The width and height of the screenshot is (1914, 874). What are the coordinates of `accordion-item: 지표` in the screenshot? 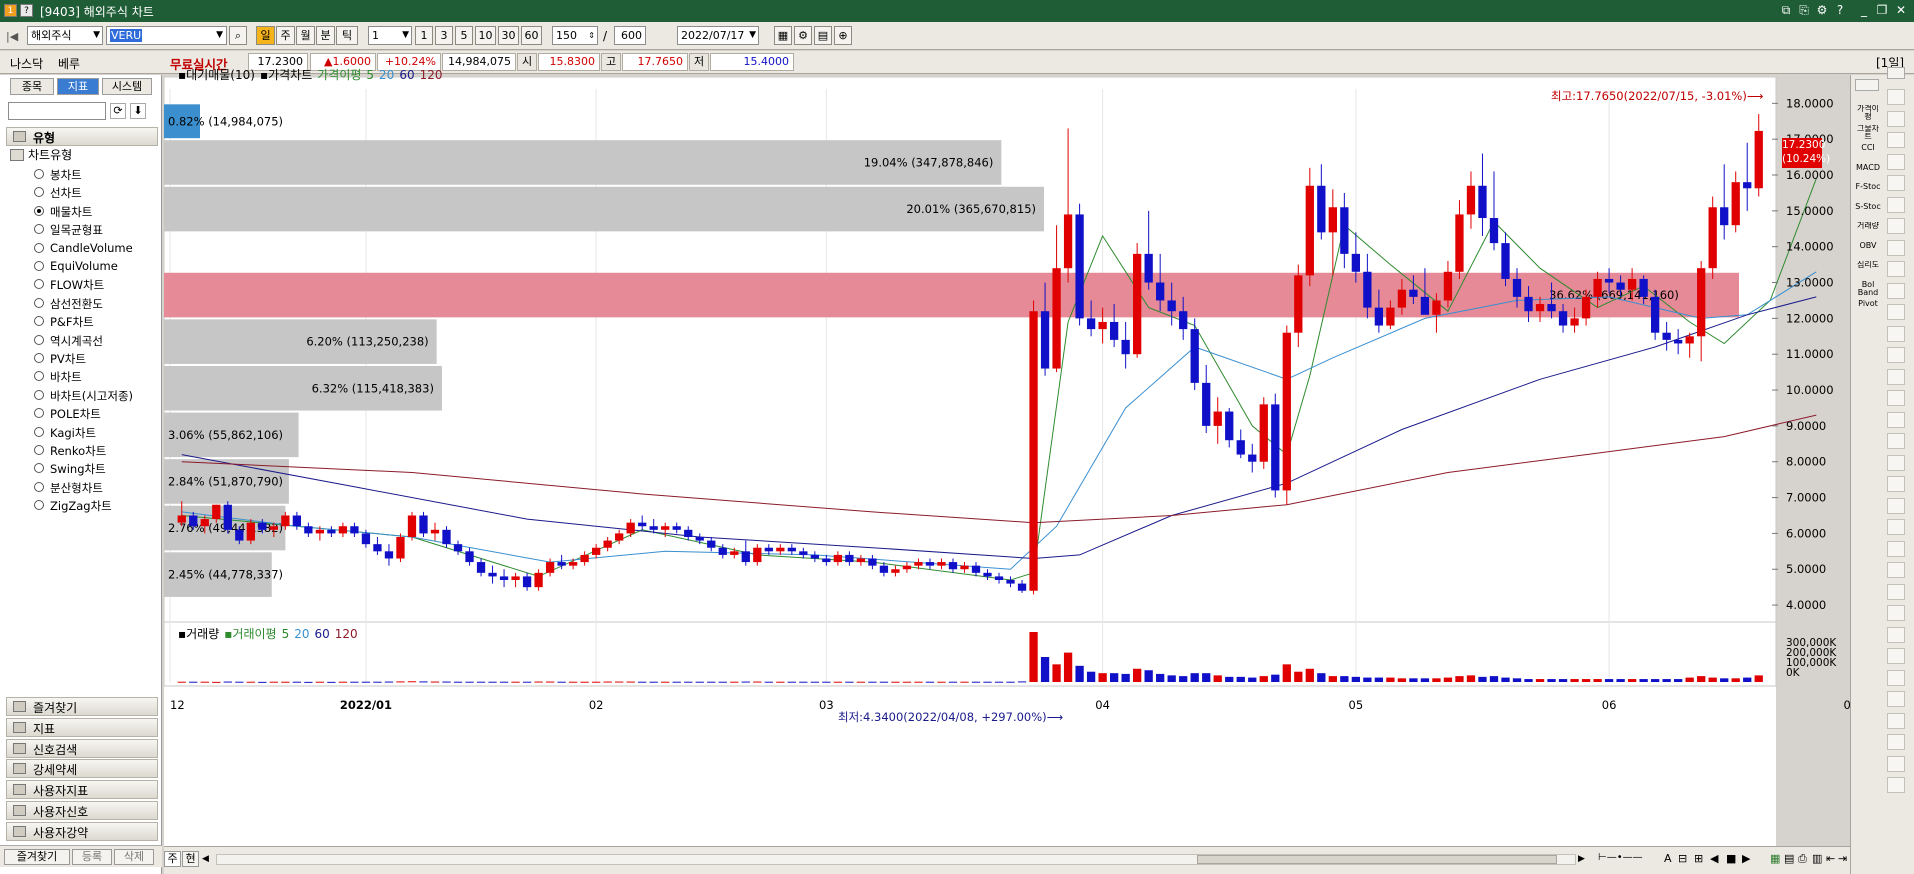 It's located at (82, 727).